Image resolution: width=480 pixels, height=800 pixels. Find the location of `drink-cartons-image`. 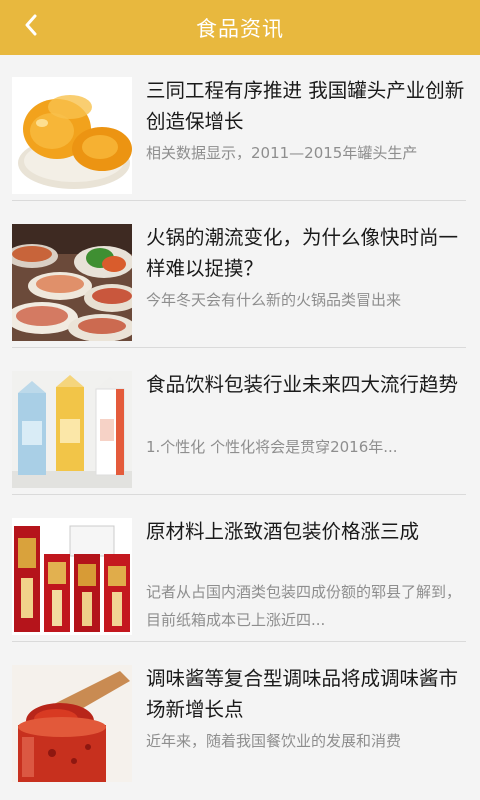

drink-cartons-image is located at coordinates (72, 429).